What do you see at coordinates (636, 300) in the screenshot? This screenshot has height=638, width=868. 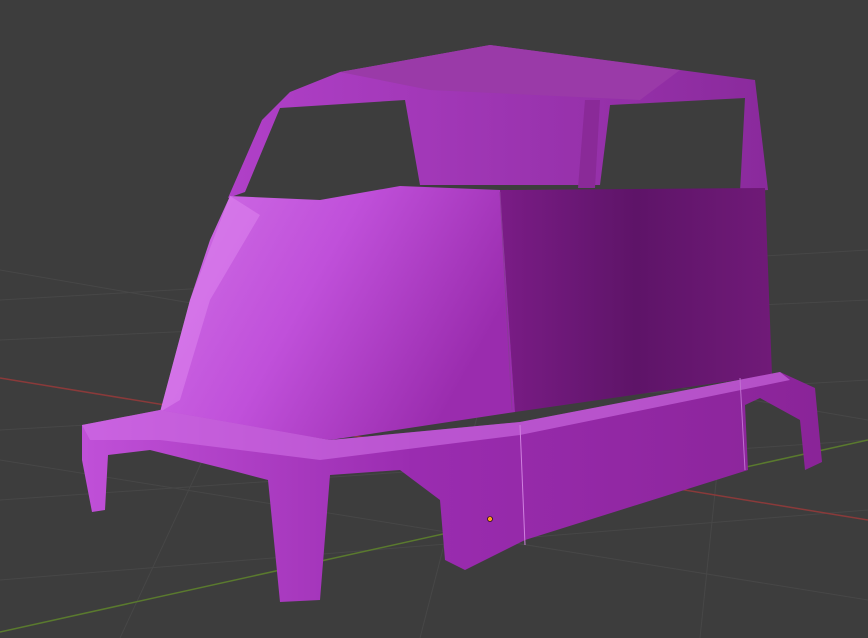 I see `side-body-panel` at bounding box center [636, 300].